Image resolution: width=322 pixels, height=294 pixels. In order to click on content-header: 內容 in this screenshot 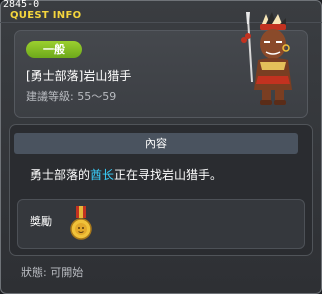, I will do `click(156, 143)`.